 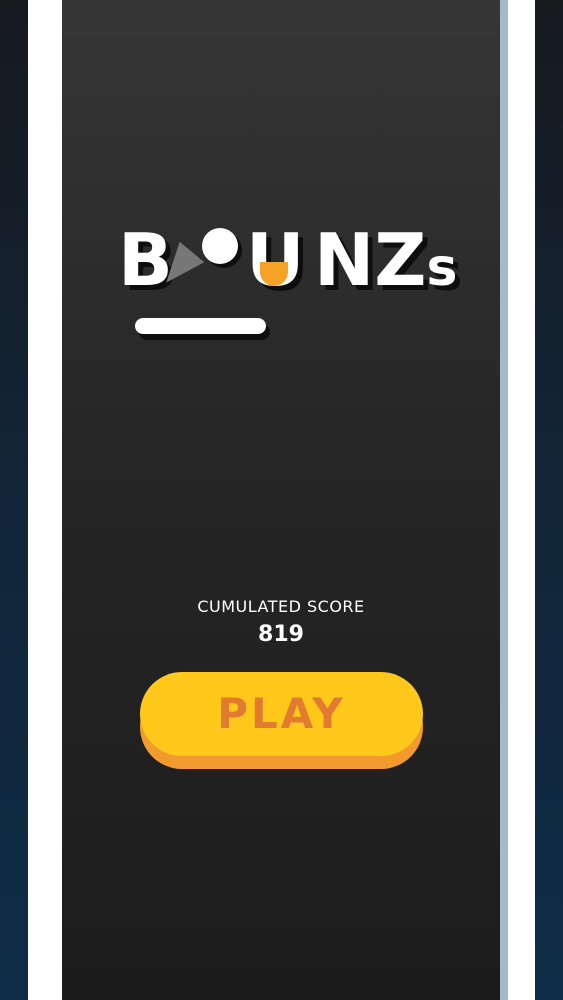 What do you see at coordinates (370, 260) in the screenshot?
I see `logo-letters-nz: NZ` at bounding box center [370, 260].